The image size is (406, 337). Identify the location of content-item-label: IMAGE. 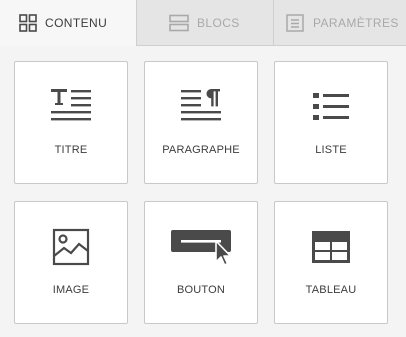
(71, 290).